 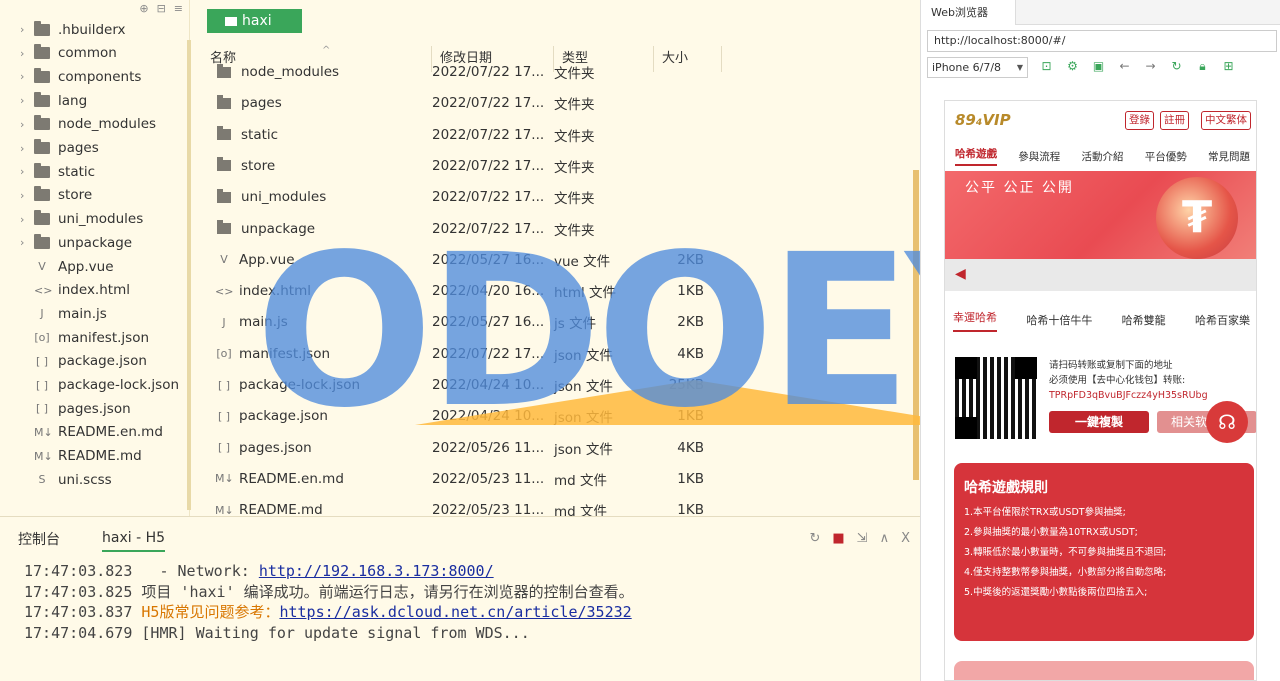 What do you see at coordinates (257, 21) in the screenshot?
I see `folder-tab-label: haxi` at bounding box center [257, 21].